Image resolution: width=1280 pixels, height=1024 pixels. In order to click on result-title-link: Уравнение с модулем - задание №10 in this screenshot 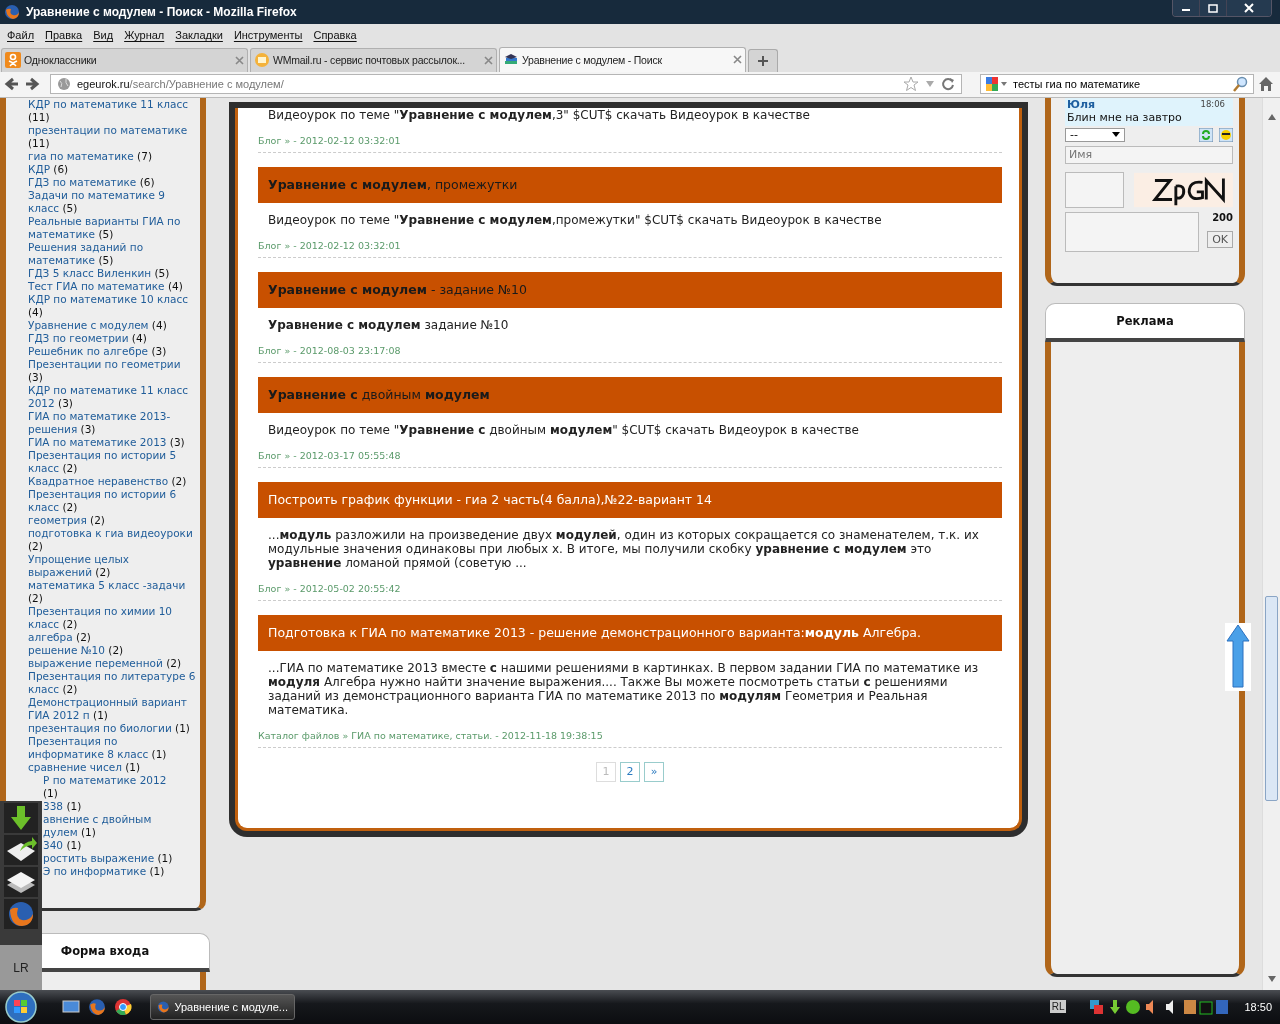, I will do `click(397, 290)`.